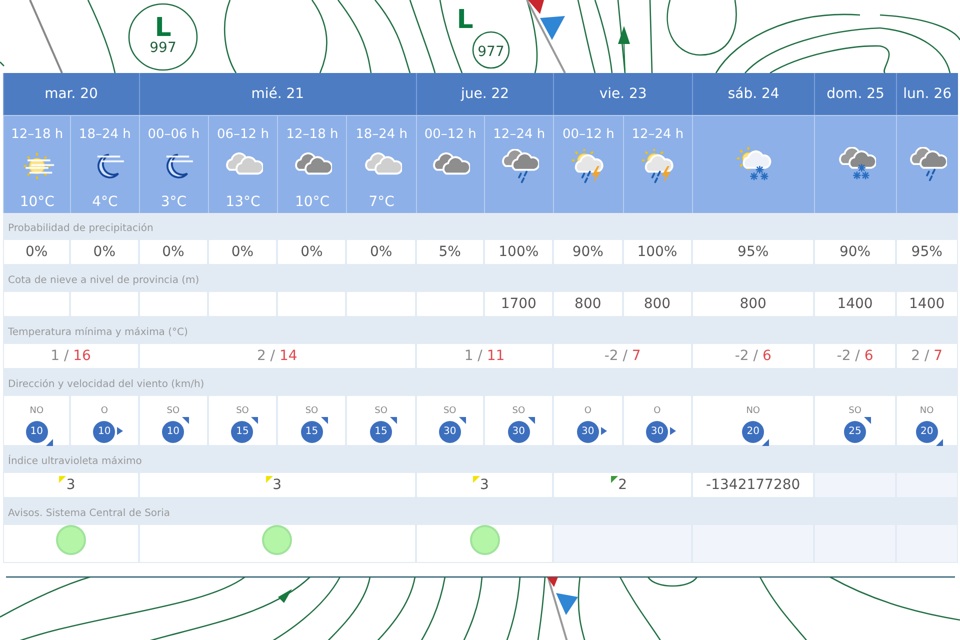  I want to click on day-header: lun. 26, so click(927, 94).